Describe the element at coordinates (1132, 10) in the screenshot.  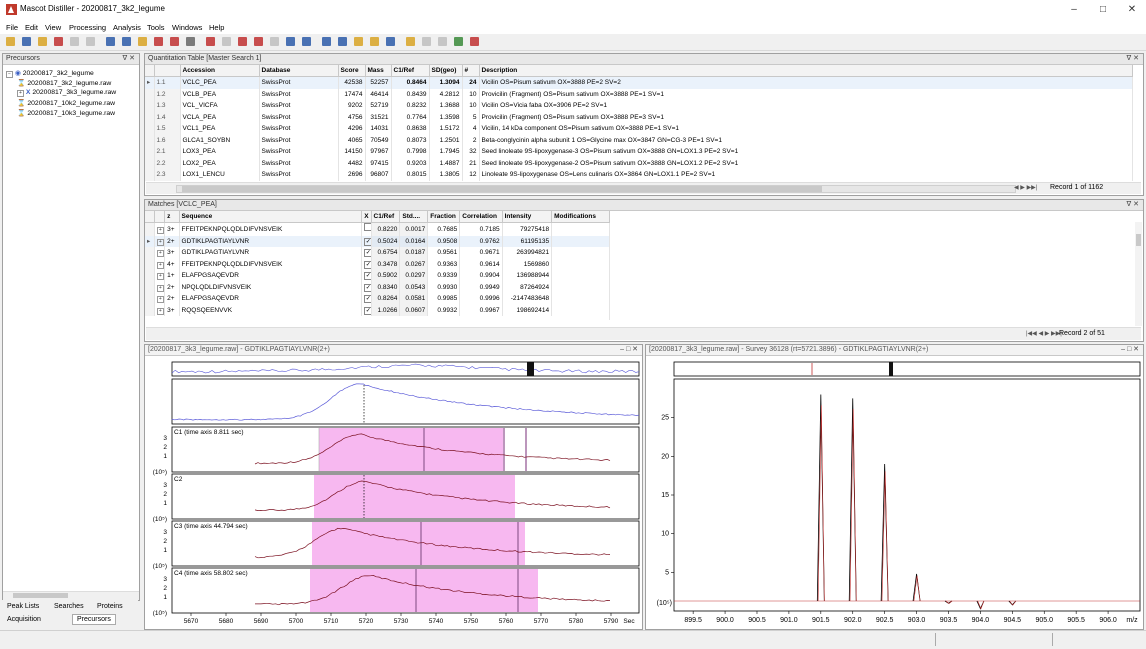
I see `close-button: ✕` at that location.